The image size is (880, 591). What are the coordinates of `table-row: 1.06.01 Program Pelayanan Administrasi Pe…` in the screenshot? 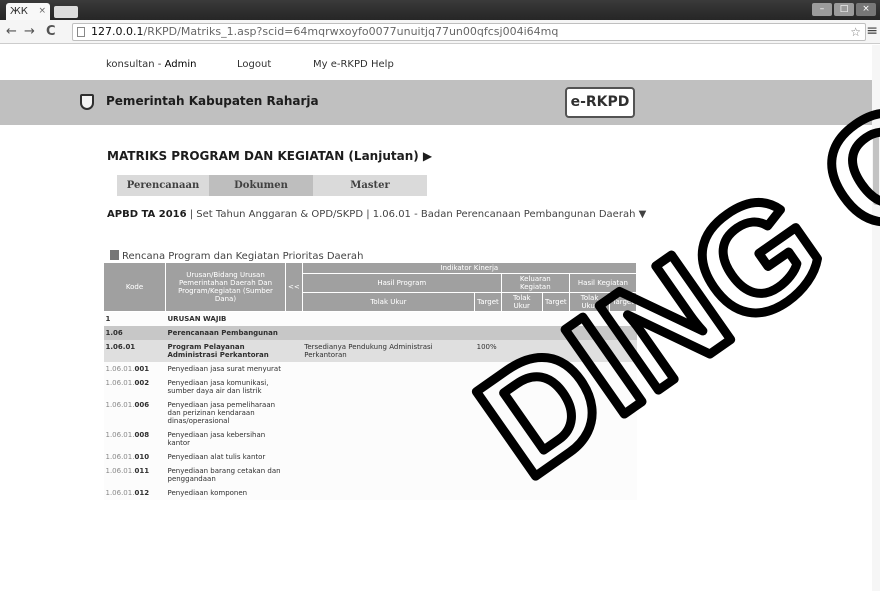 It's located at (370, 351).